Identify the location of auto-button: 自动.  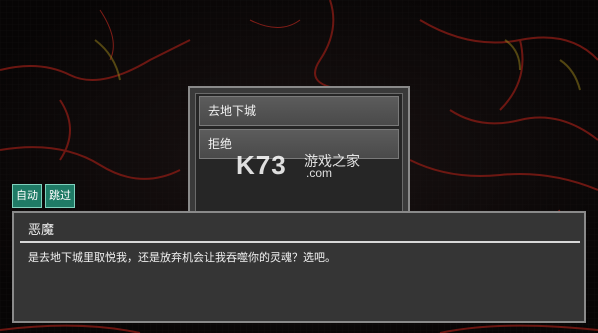
(27, 196).